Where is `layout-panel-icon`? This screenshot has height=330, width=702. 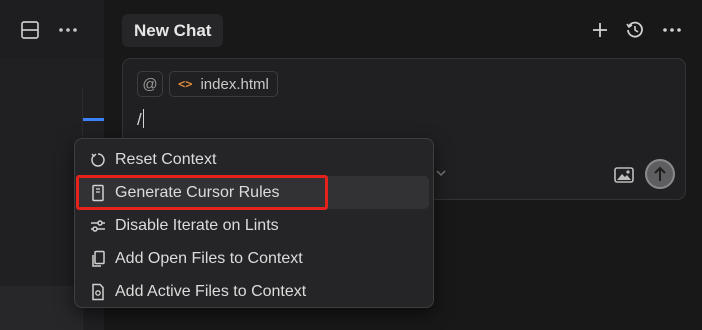 layout-panel-icon is located at coordinates (30, 30).